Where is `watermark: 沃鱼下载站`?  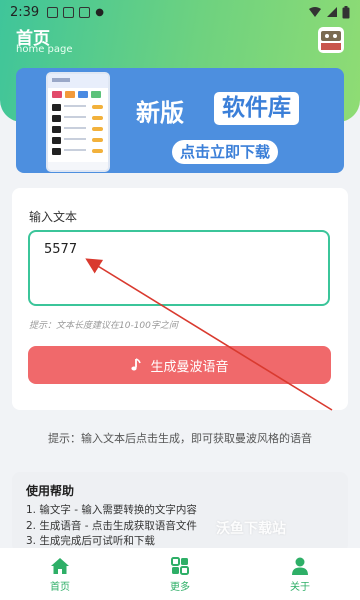 watermark: 沃鱼下载站 is located at coordinates (251, 529).